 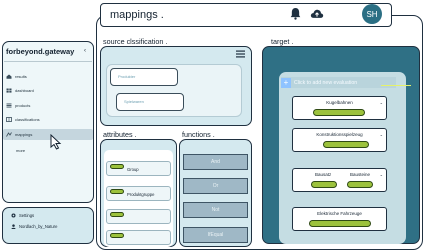 I want to click on settings-link: Settings, so click(x=22, y=215).